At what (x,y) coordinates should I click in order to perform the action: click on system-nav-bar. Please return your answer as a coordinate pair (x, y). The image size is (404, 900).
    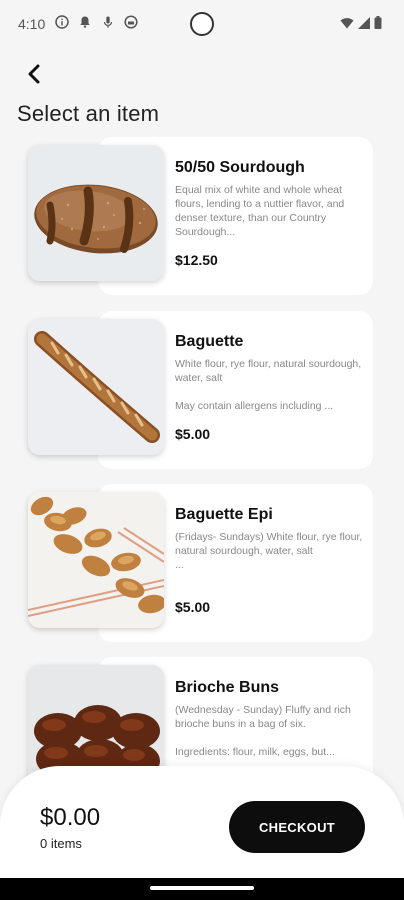
    Looking at the image, I should click on (202, 889).